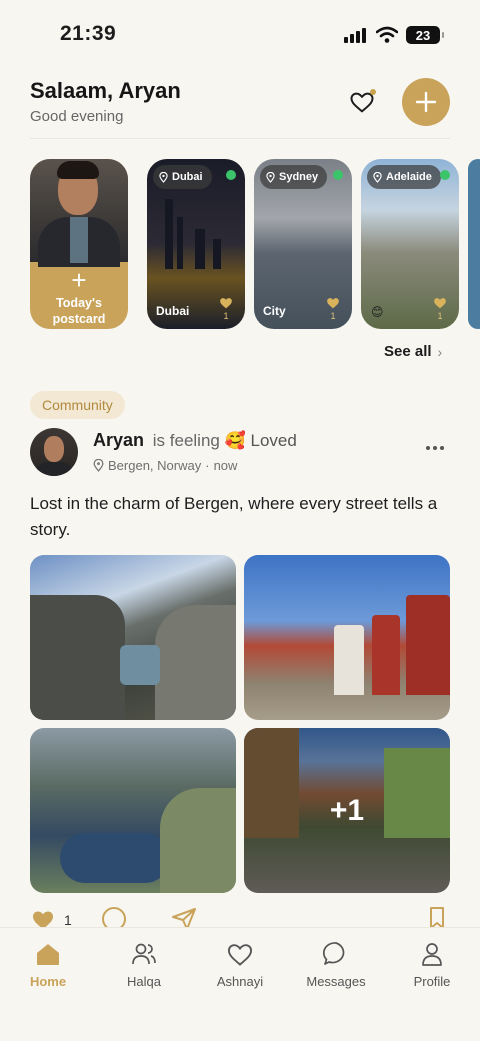 This screenshot has height=1041, width=480. I want to click on todays-postcard-card: + Today's postcard, so click(79, 244).